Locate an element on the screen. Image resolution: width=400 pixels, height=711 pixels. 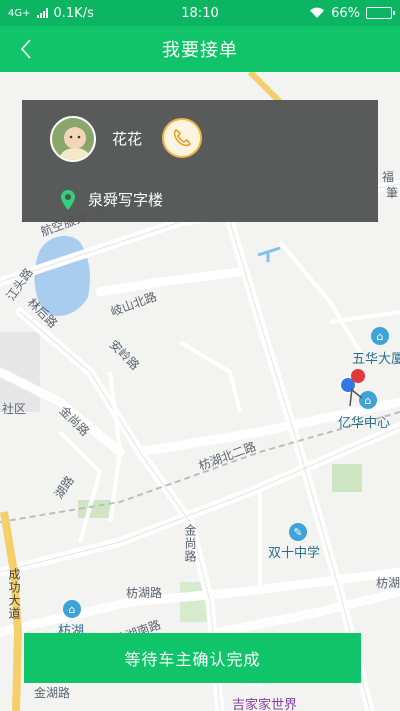
map-label: 枋湖 is located at coordinates (388, 583).